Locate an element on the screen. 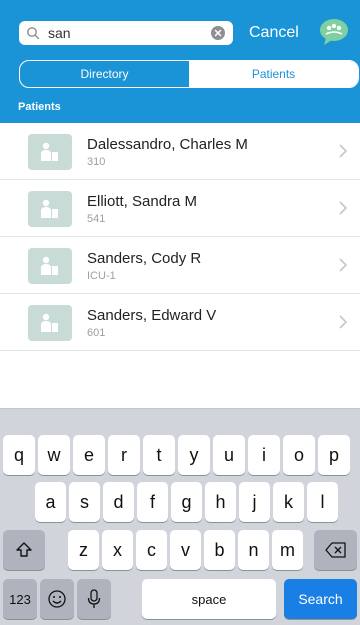 The image size is (360, 625). cancel-button: Cancel is located at coordinates (274, 33).